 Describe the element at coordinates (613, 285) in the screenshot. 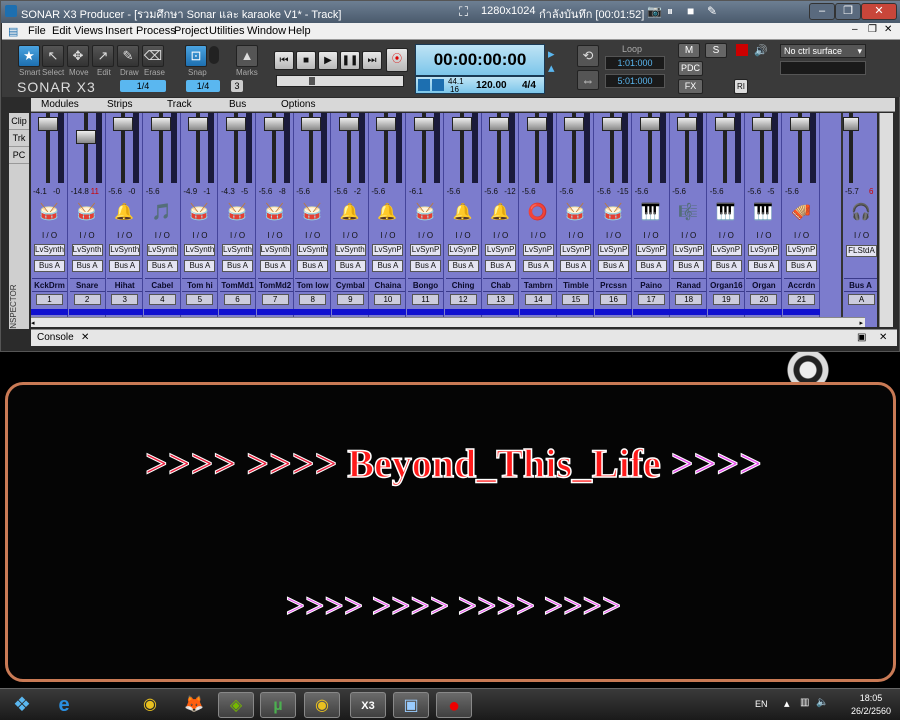

I see `track-name: Prcssn` at that location.